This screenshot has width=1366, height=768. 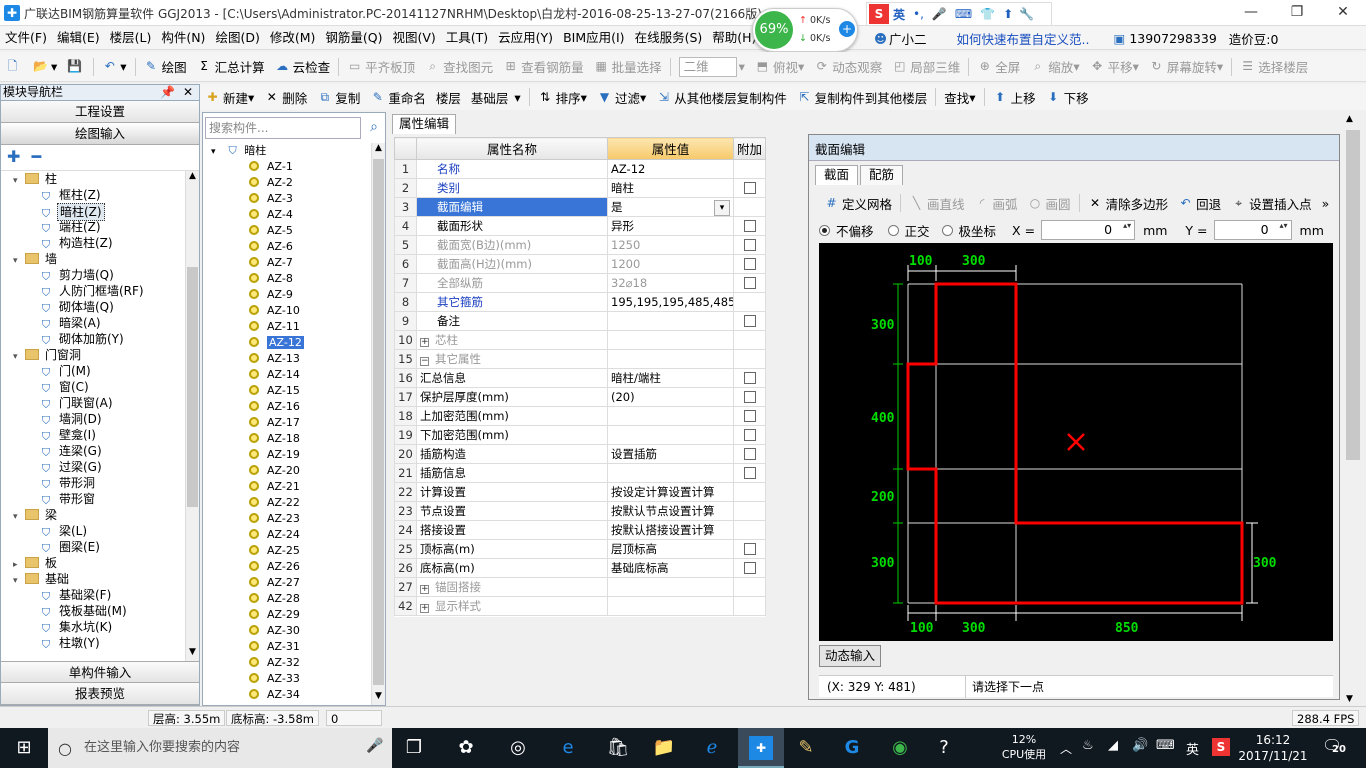 I want to click on property-name-cell: 截面编辑, so click(x=512, y=207).